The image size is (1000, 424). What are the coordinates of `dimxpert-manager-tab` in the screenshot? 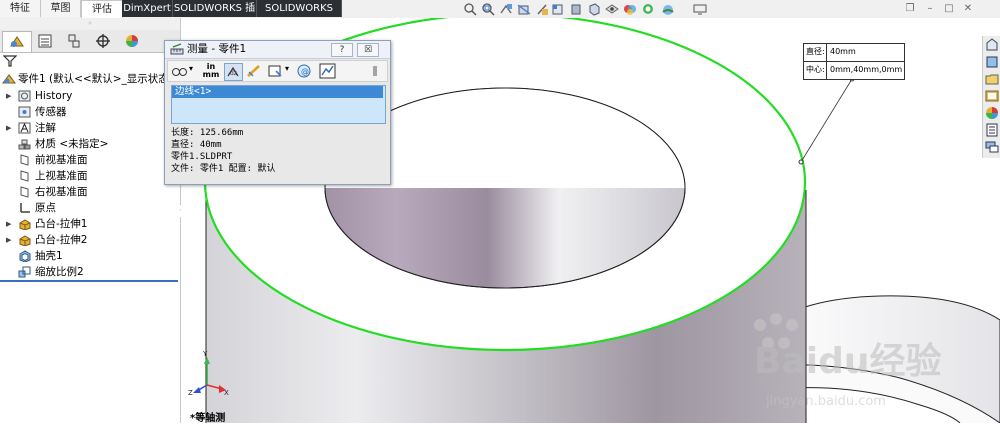 It's located at (103, 41).